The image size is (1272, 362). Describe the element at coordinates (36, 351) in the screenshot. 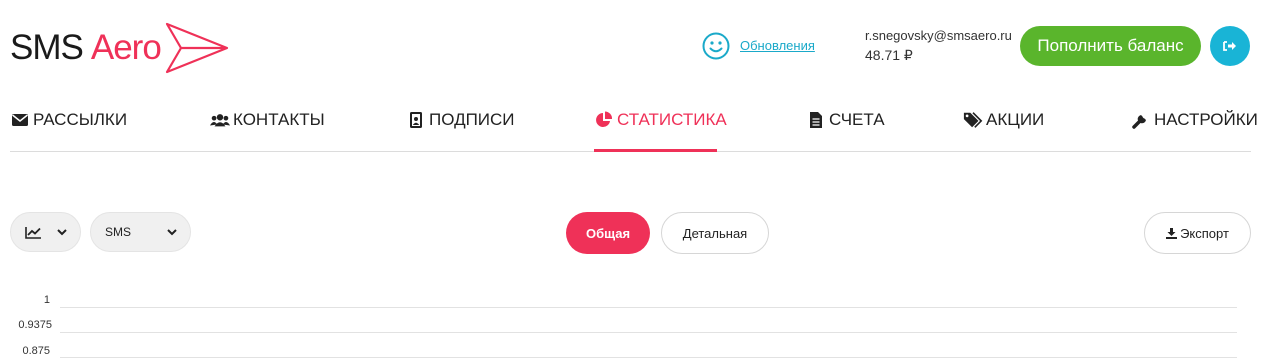

I see `y-tick-label: 0.875` at that location.